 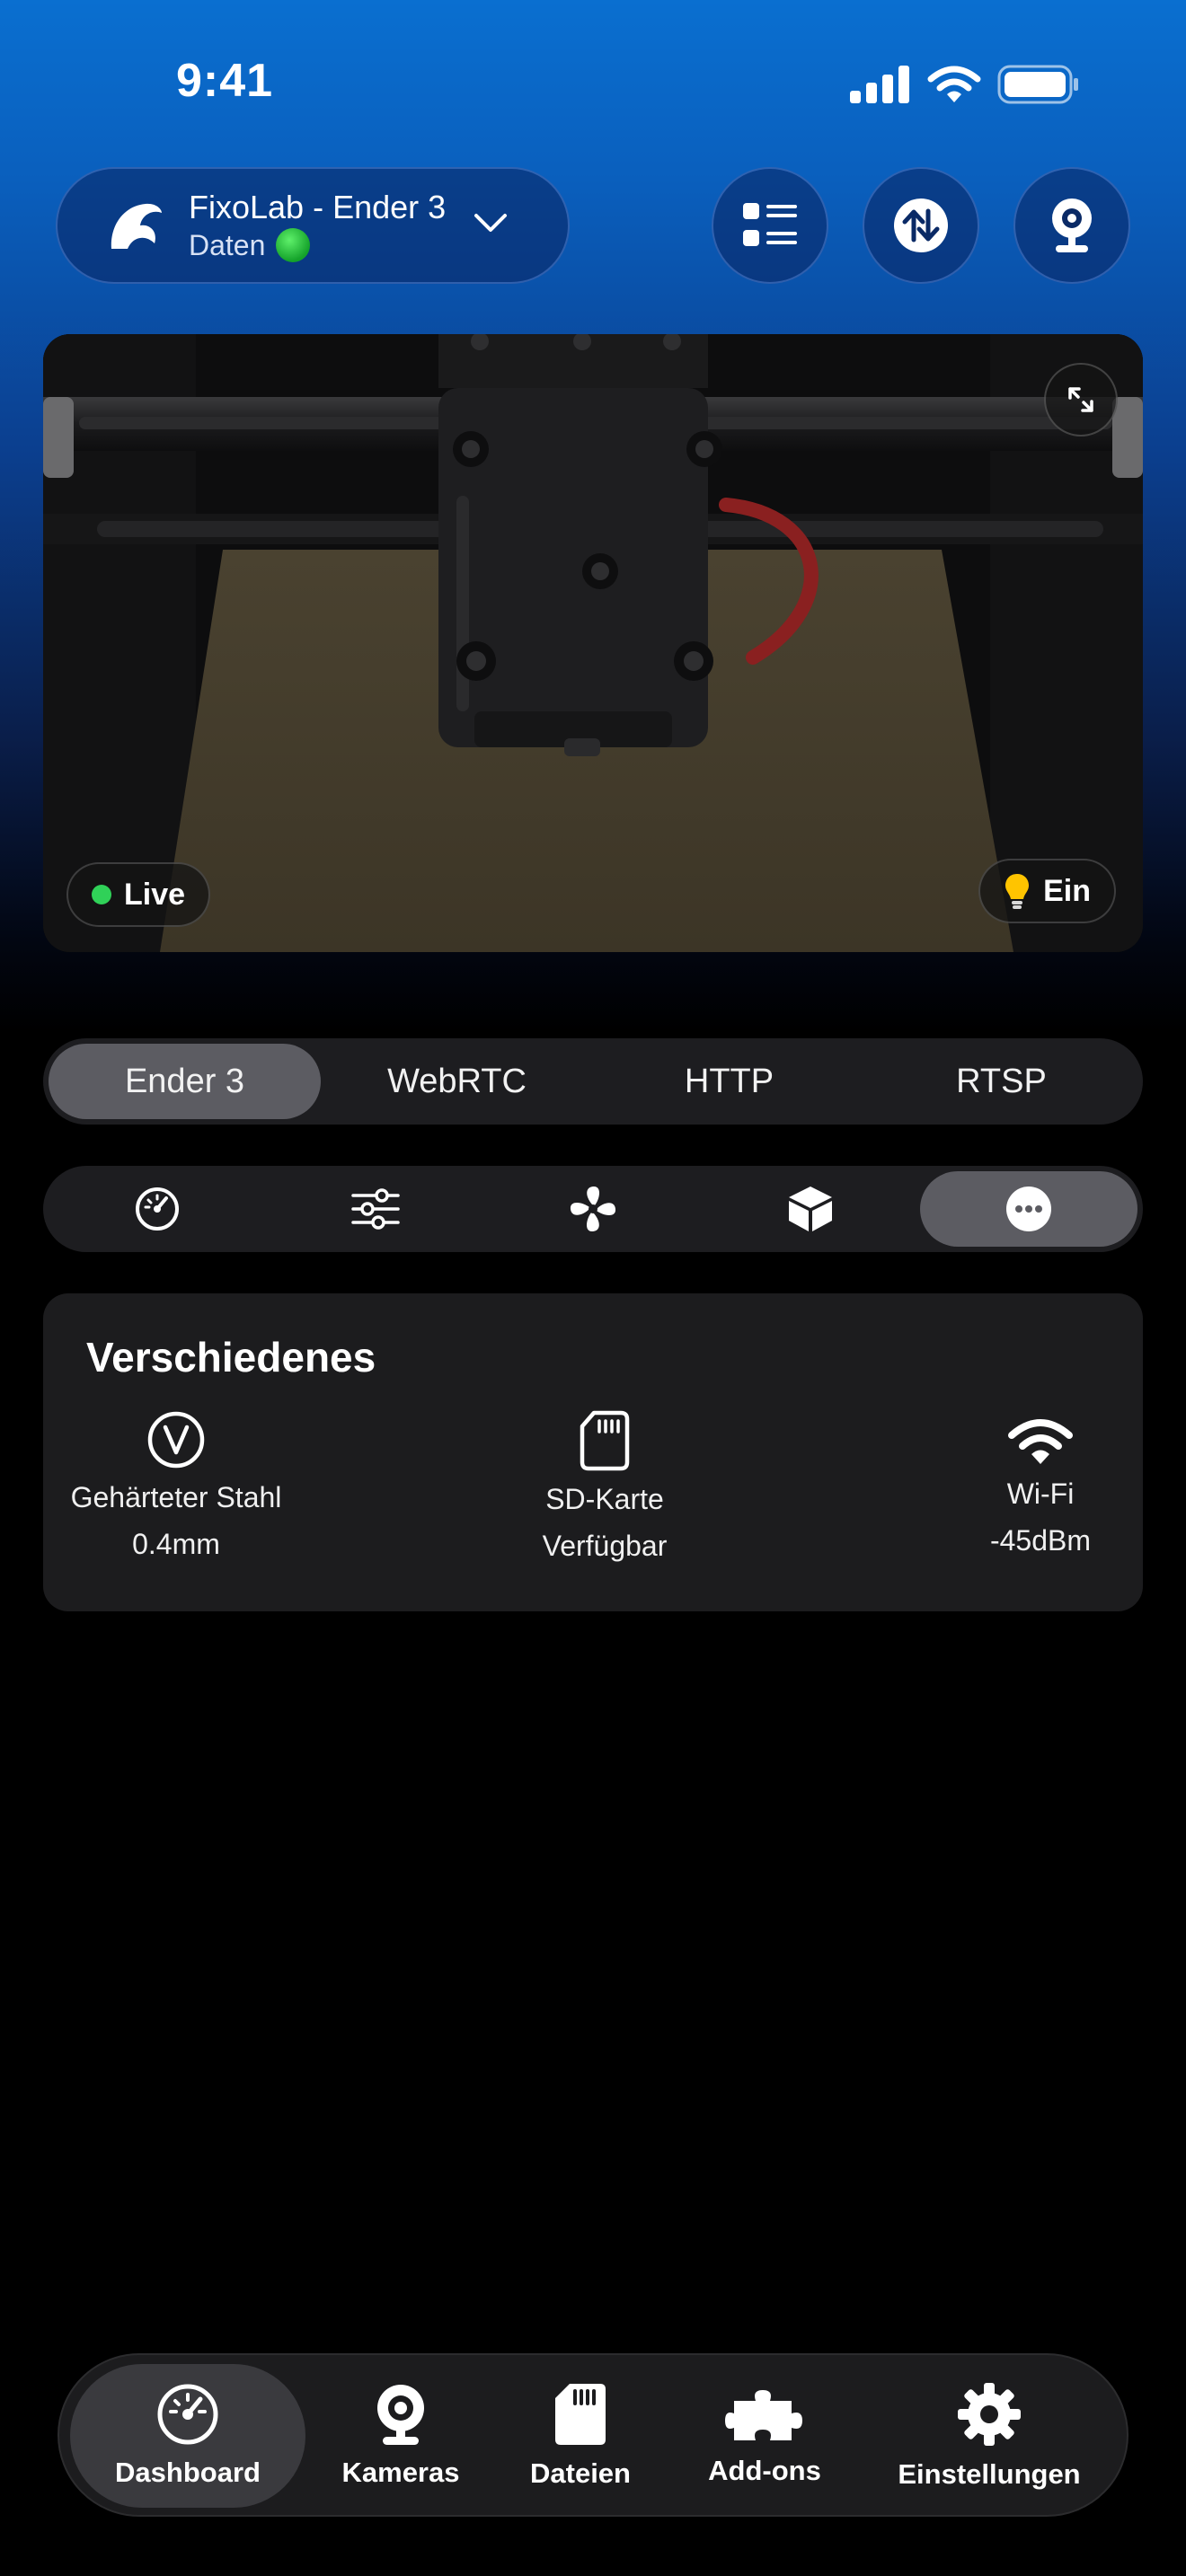 What do you see at coordinates (176, 1440) in the screenshot?
I see `nozzle-v-icon` at bounding box center [176, 1440].